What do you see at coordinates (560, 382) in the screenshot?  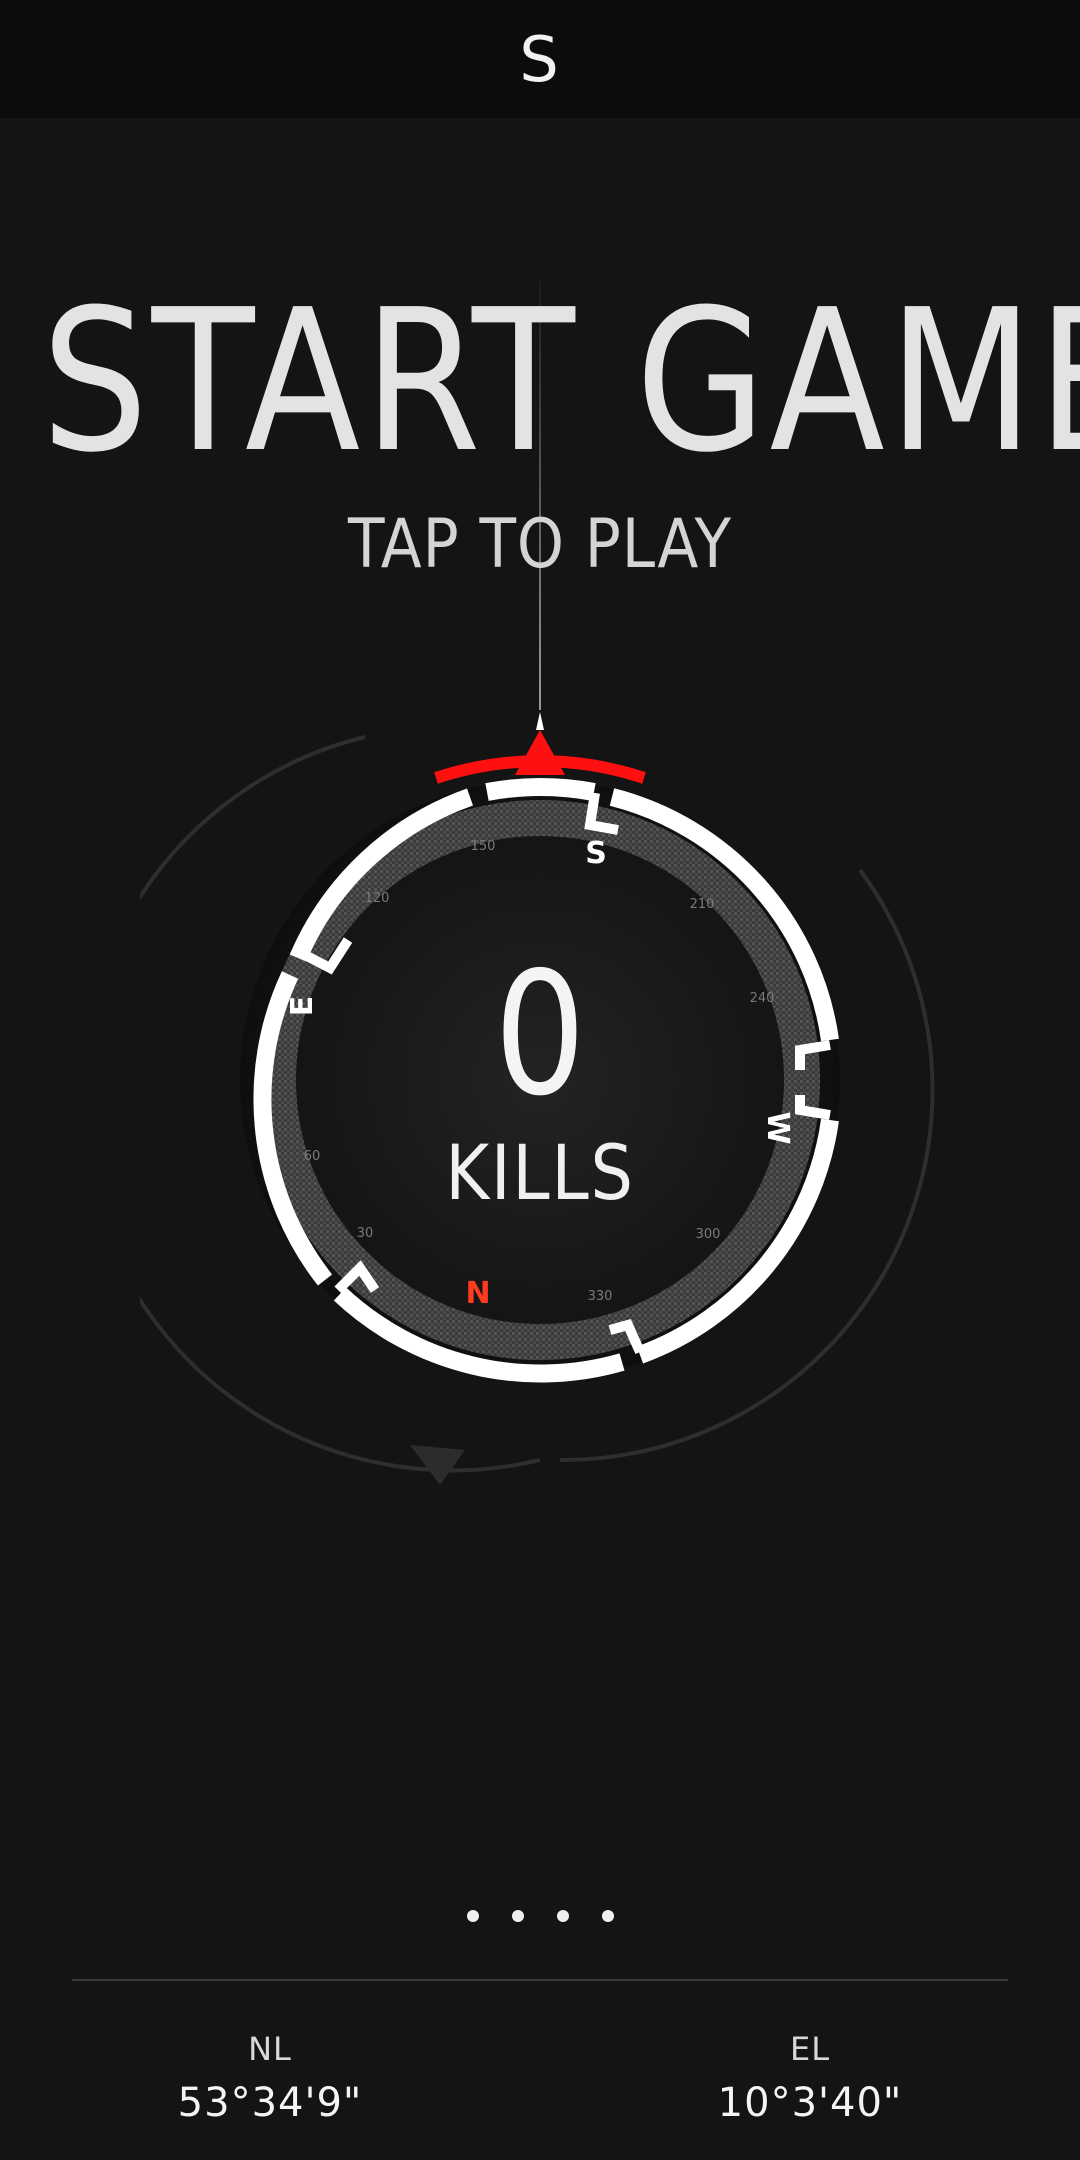 I see `start-game-title: START GAME` at bounding box center [560, 382].